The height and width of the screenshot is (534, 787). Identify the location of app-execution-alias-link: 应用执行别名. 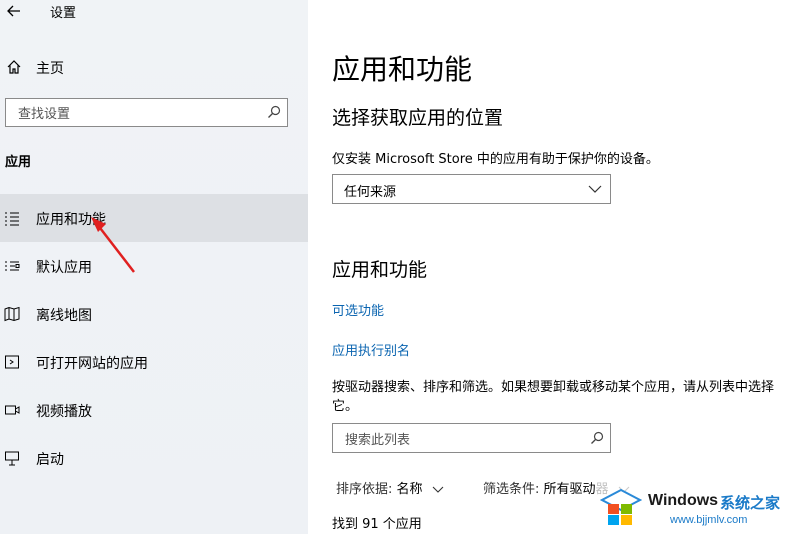
(371, 349).